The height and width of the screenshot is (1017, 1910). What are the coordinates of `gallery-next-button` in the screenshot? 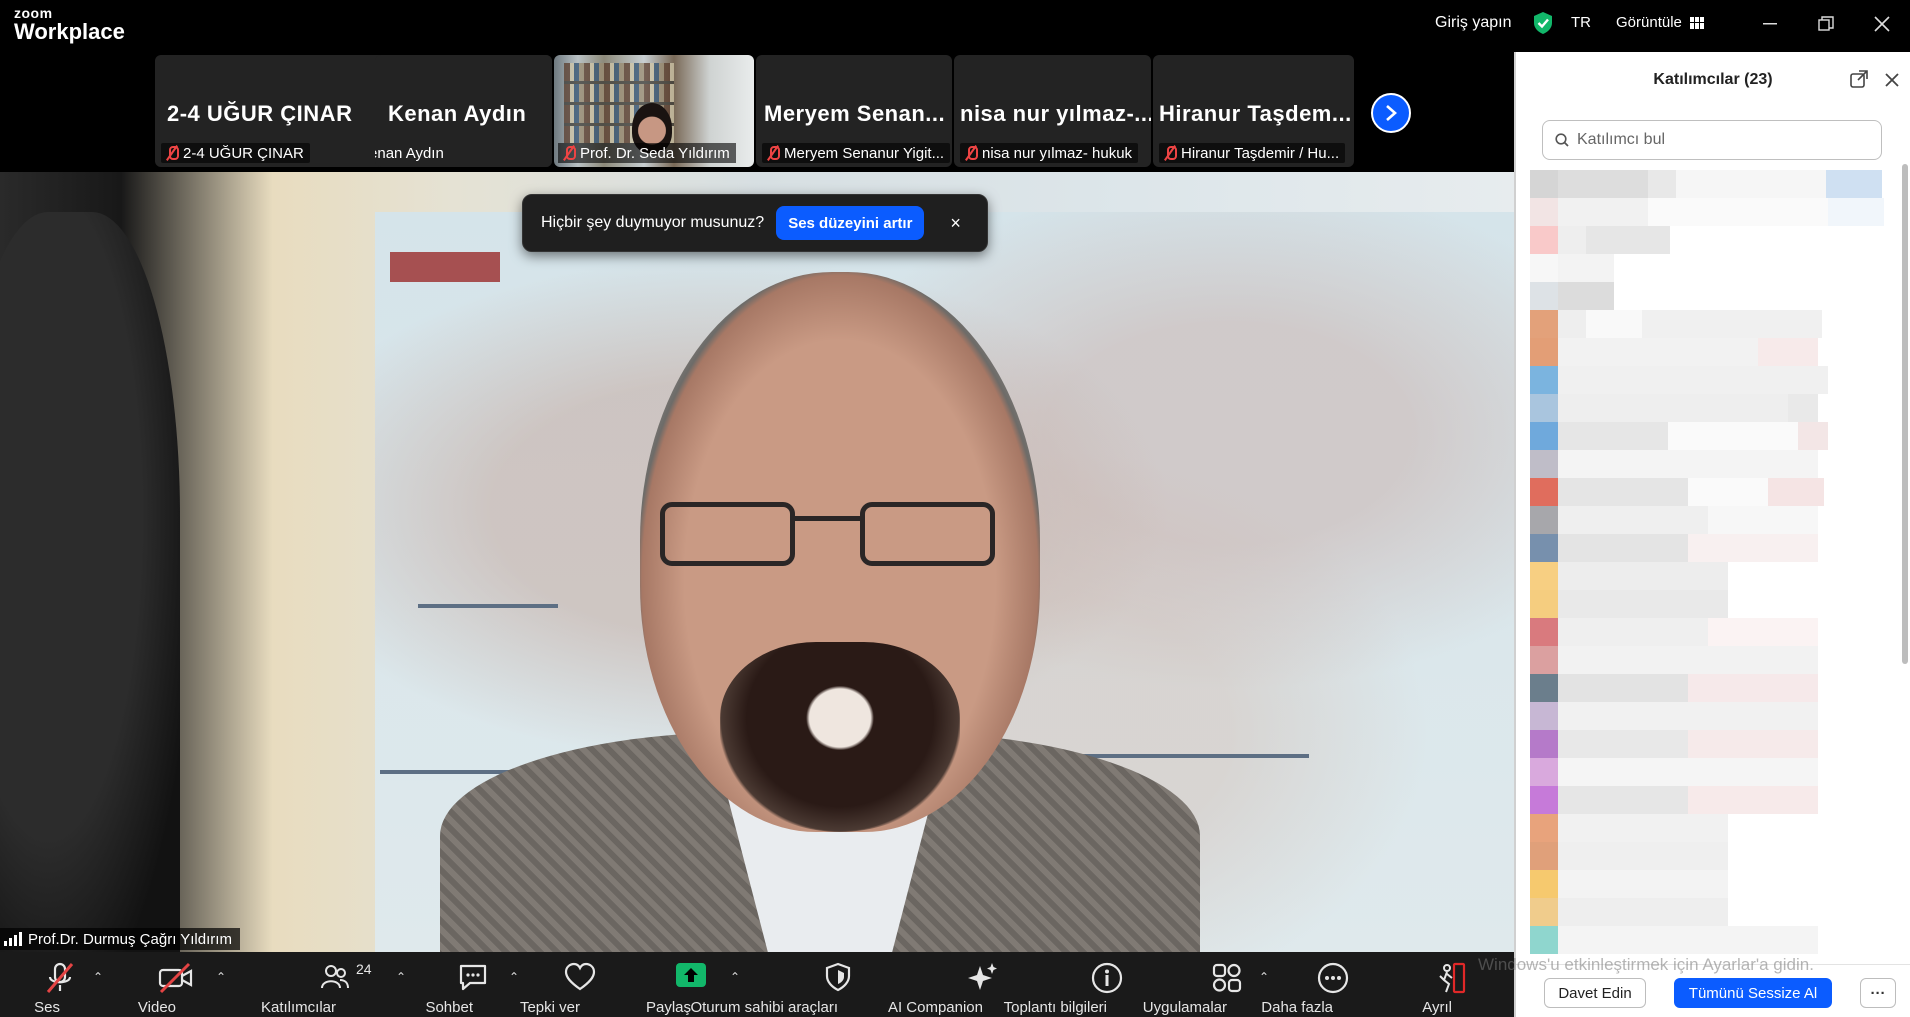 It's located at (1391, 113).